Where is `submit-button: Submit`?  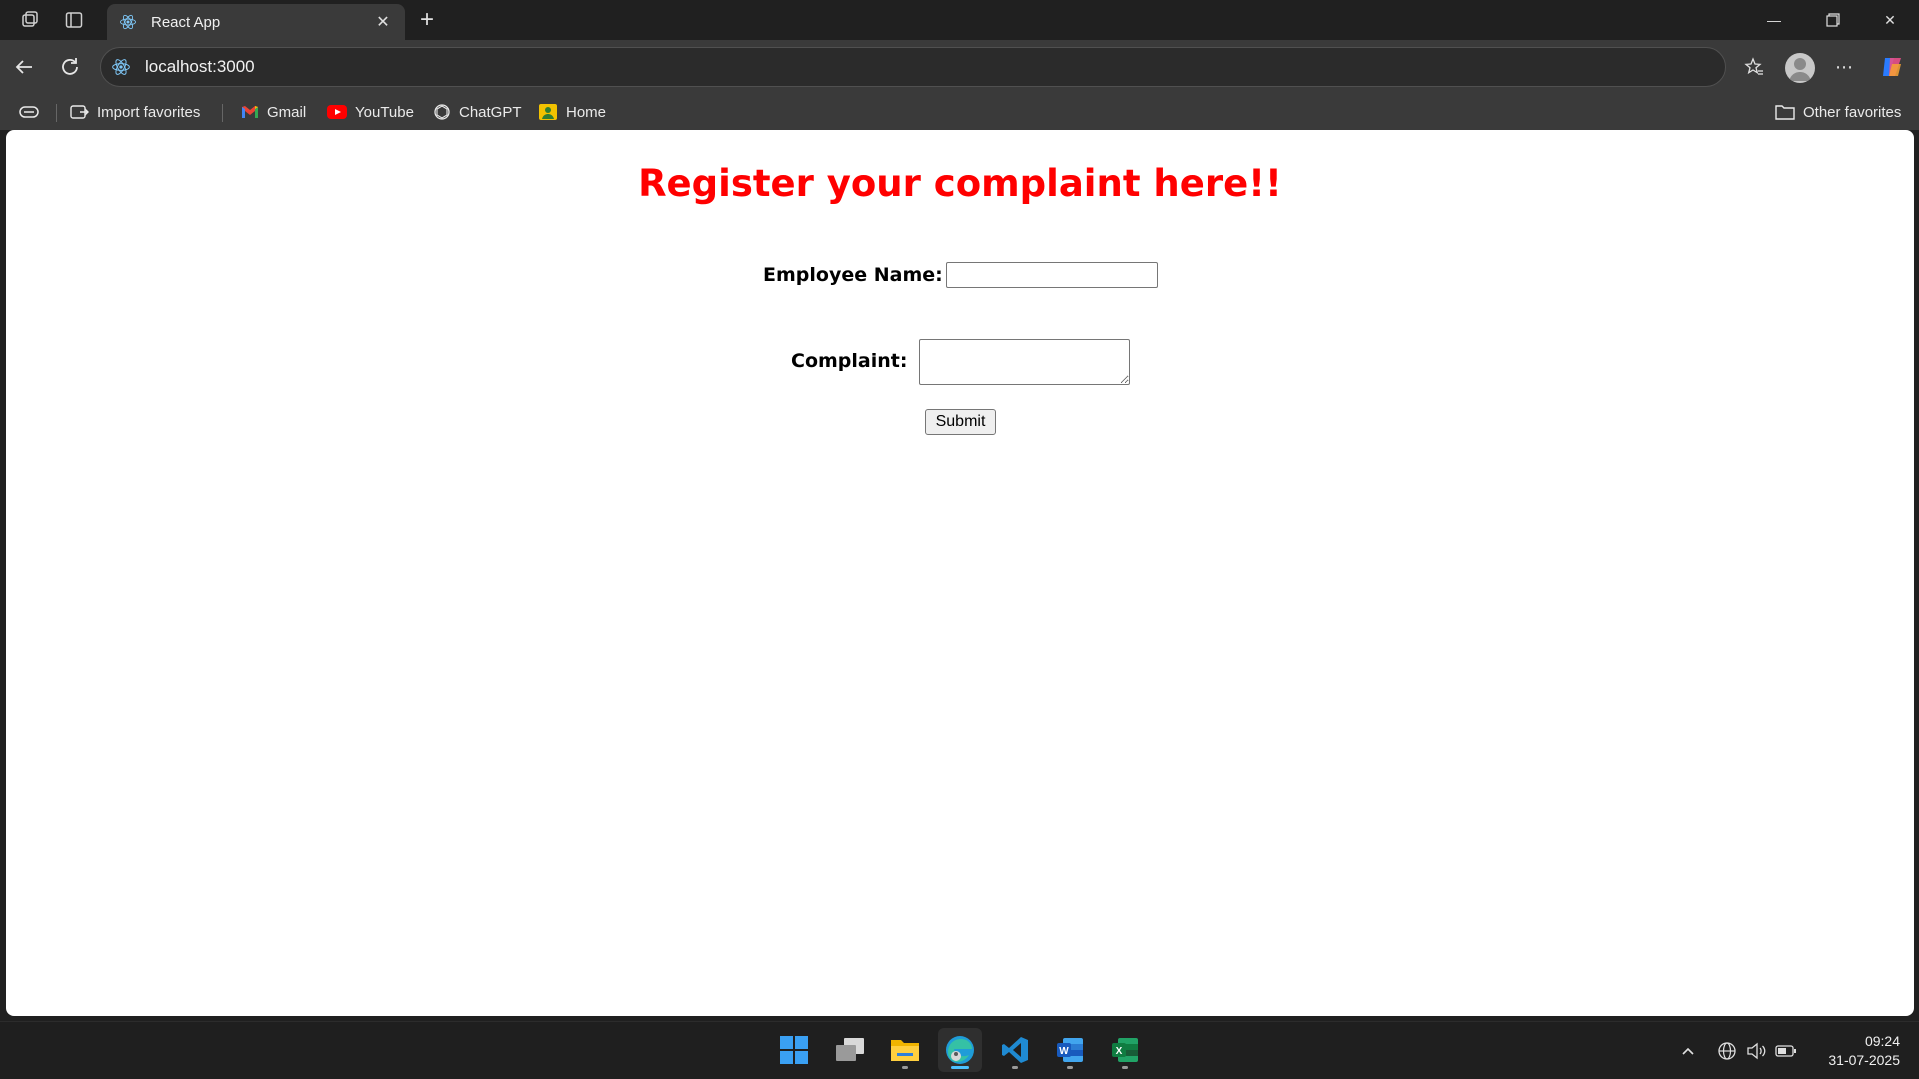 submit-button: Submit is located at coordinates (960, 422).